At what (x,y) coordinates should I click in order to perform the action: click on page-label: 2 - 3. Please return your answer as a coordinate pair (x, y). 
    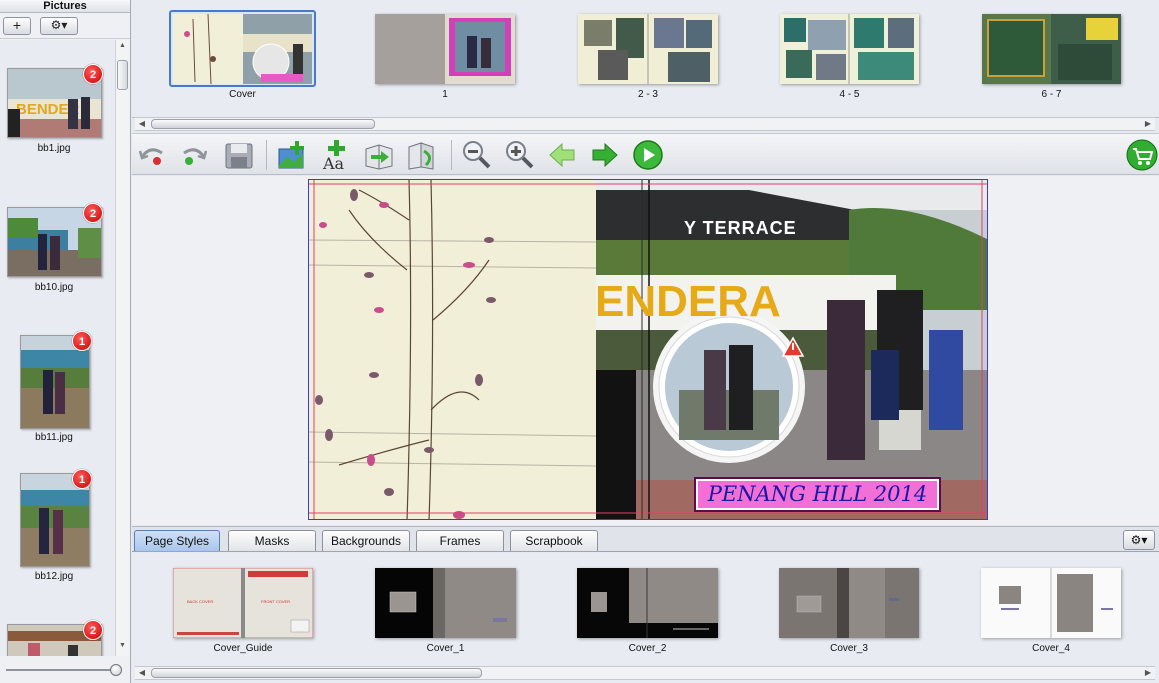
    Looking at the image, I should click on (647, 94).